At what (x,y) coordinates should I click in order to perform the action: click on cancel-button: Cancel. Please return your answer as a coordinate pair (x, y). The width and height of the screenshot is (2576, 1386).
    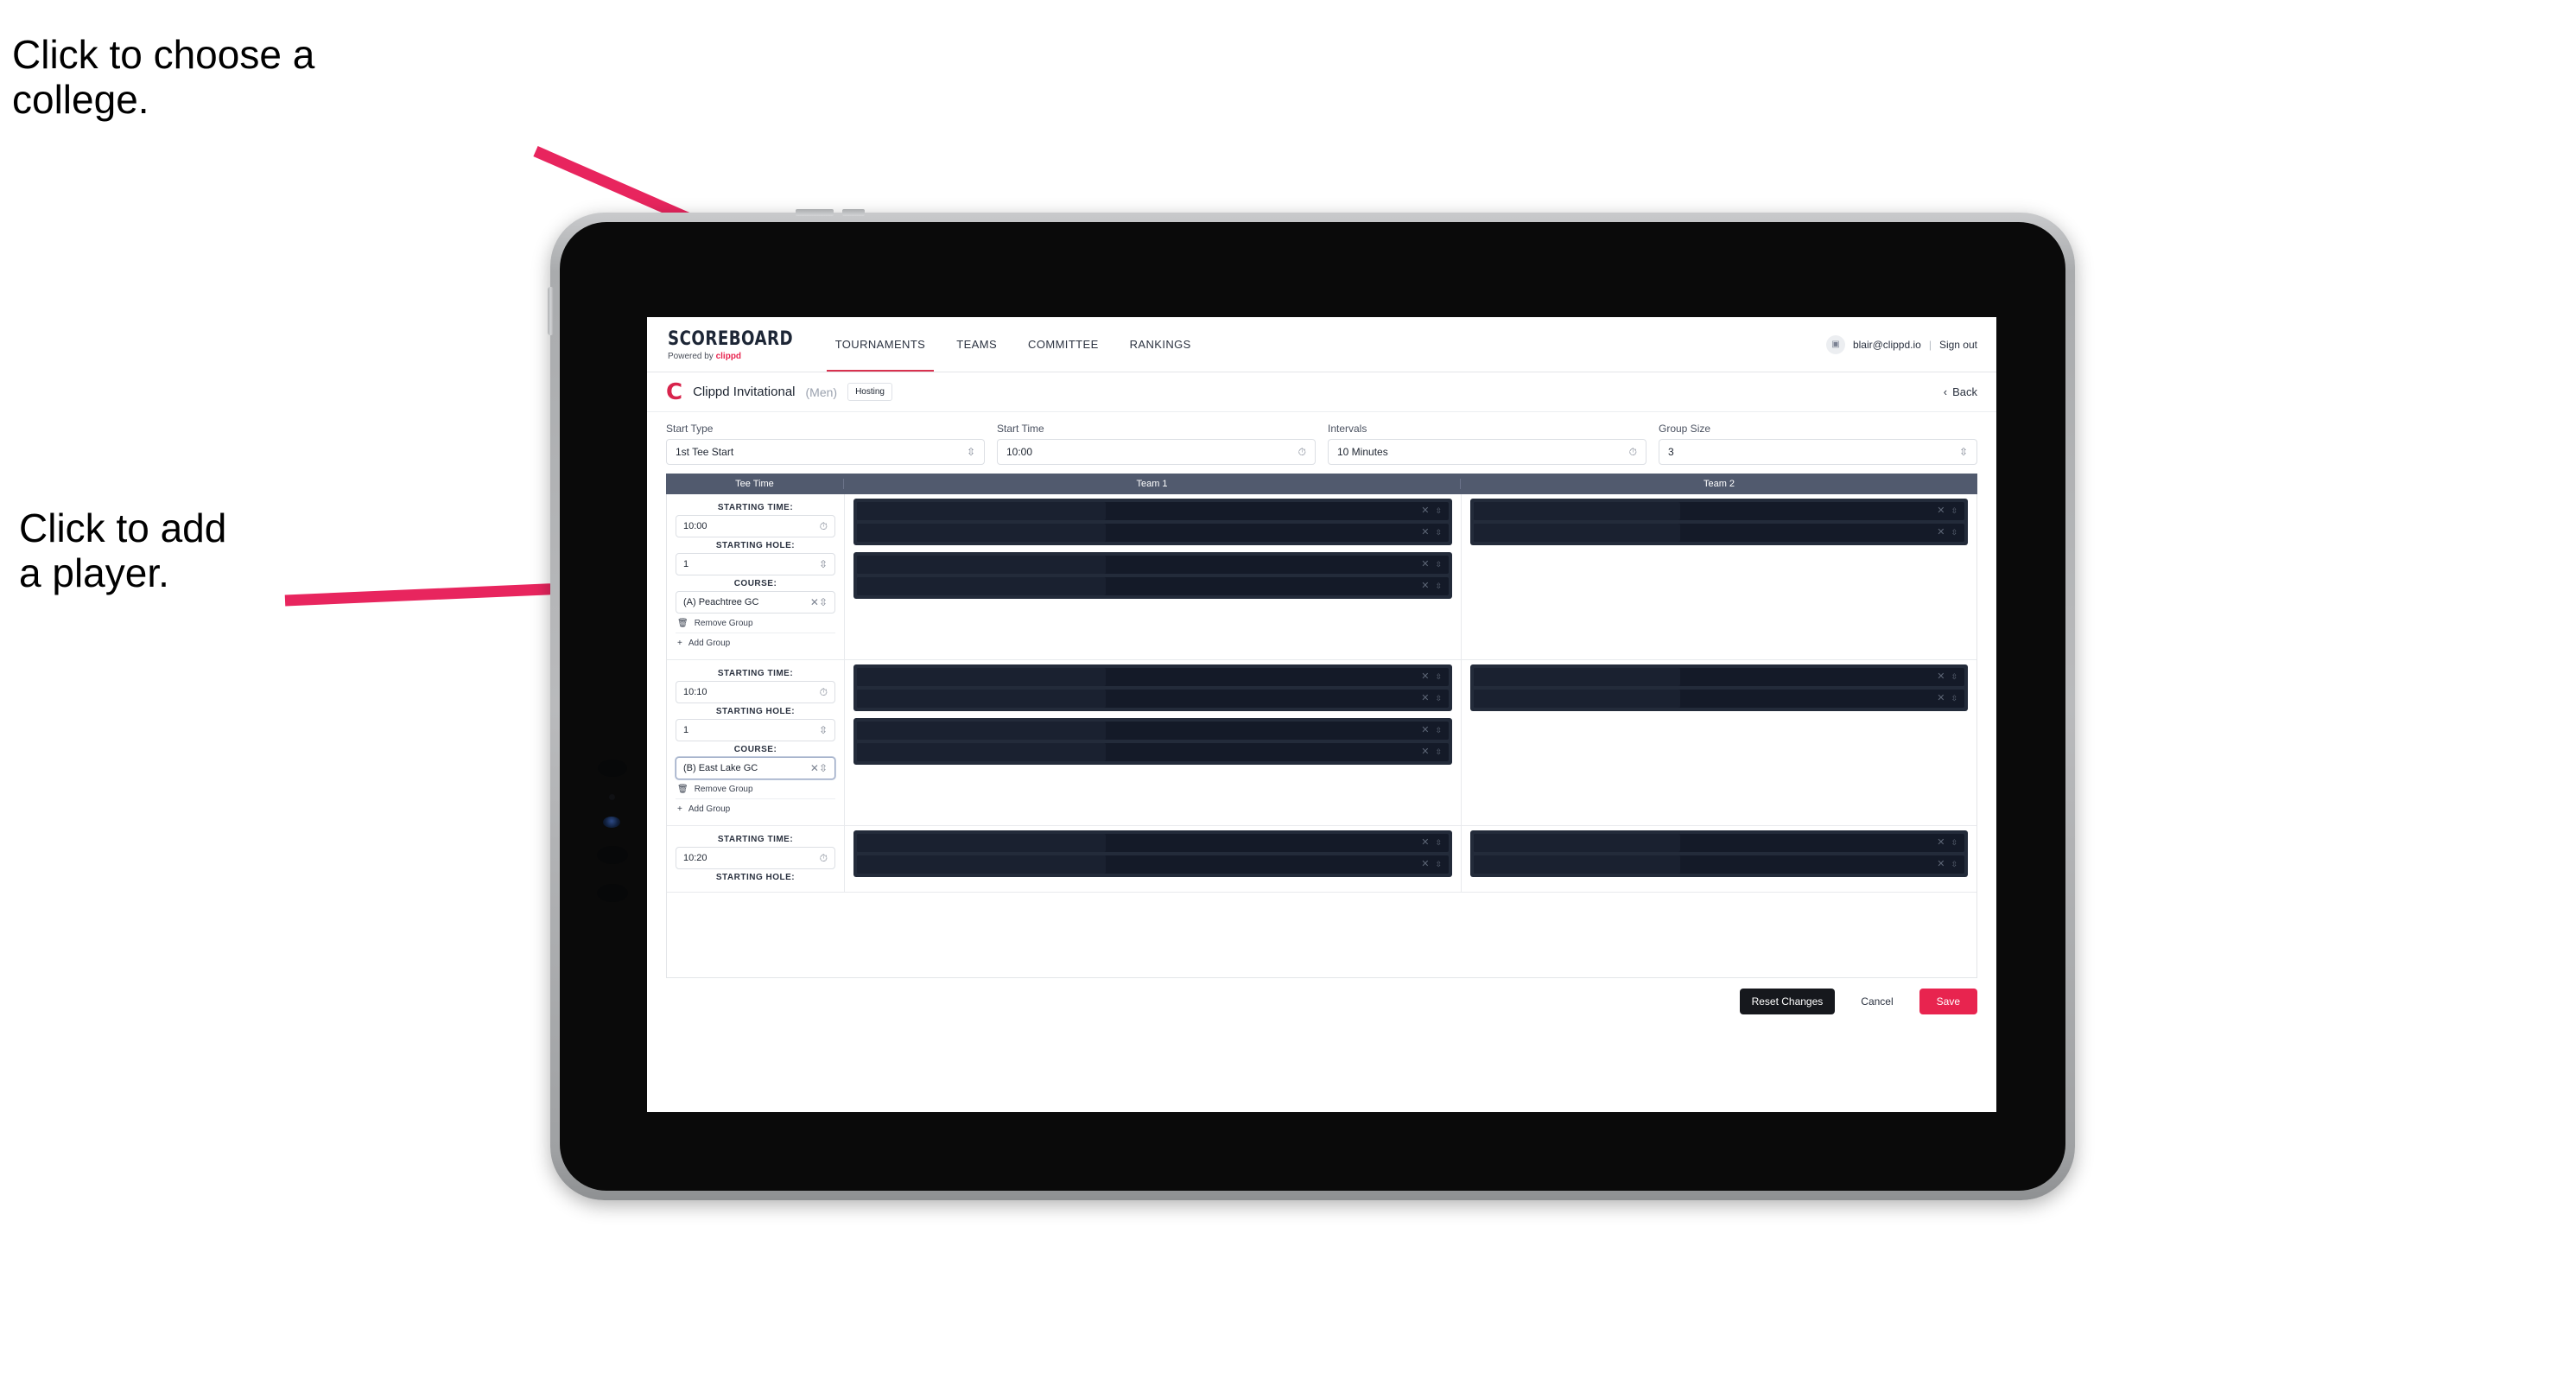
    Looking at the image, I should click on (1877, 1001).